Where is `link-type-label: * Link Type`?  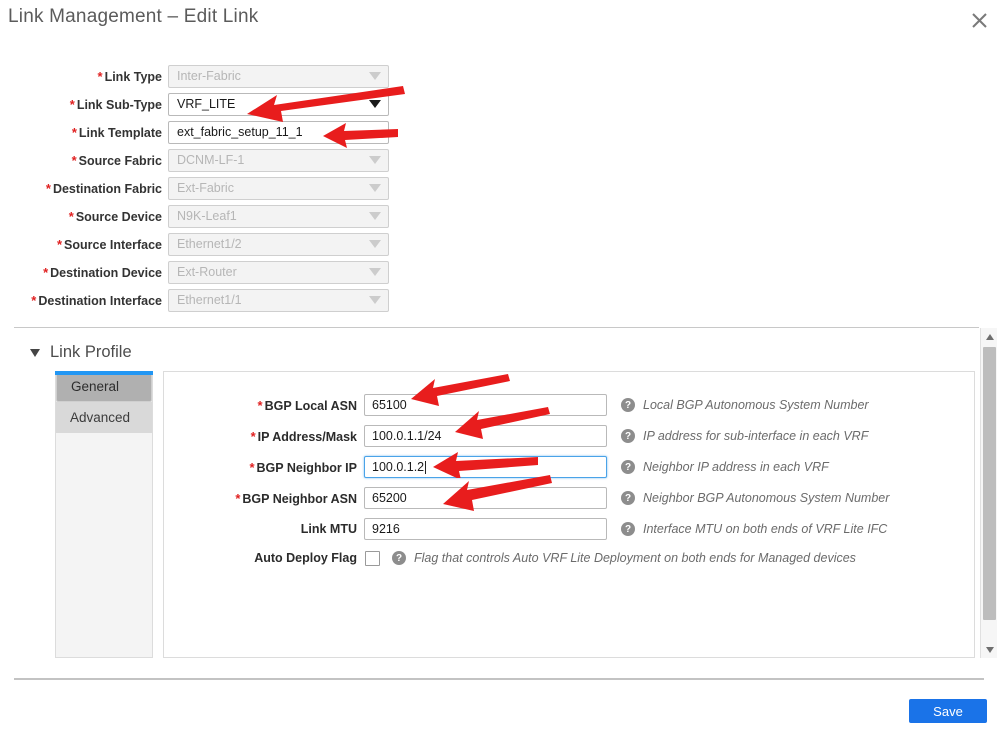
link-type-label: * Link Type is located at coordinates (129, 76).